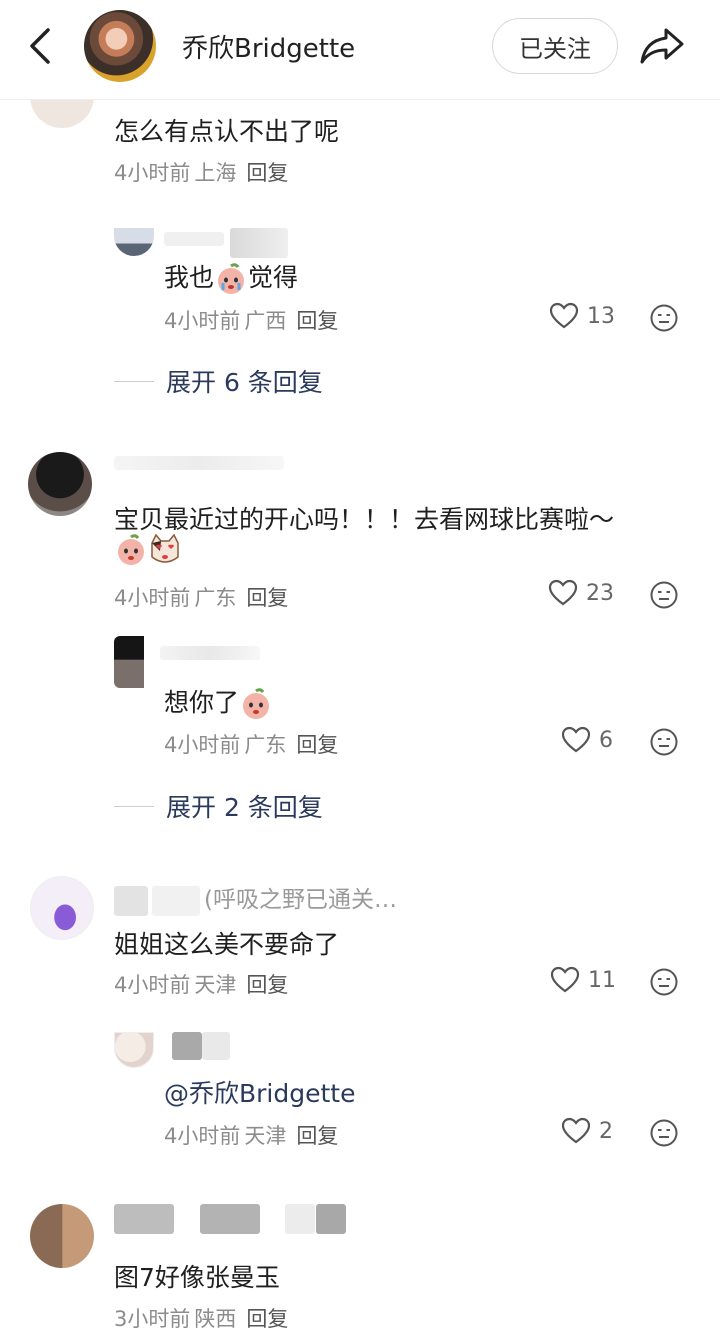 The width and height of the screenshot is (720, 1337). Describe the element at coordinates (259, 1092) in the screenshot. I see `mention-link: @乔欣Bridgette` at that location.